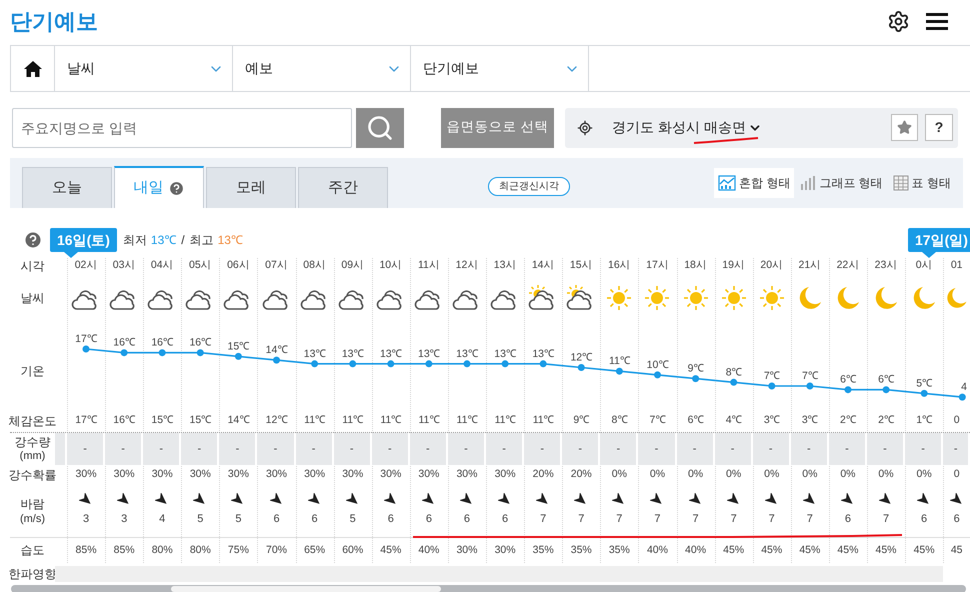 The width and height of the screenshot is (970, 592). I want to click on feels-like-temp: 12℃, so click(277, 420).